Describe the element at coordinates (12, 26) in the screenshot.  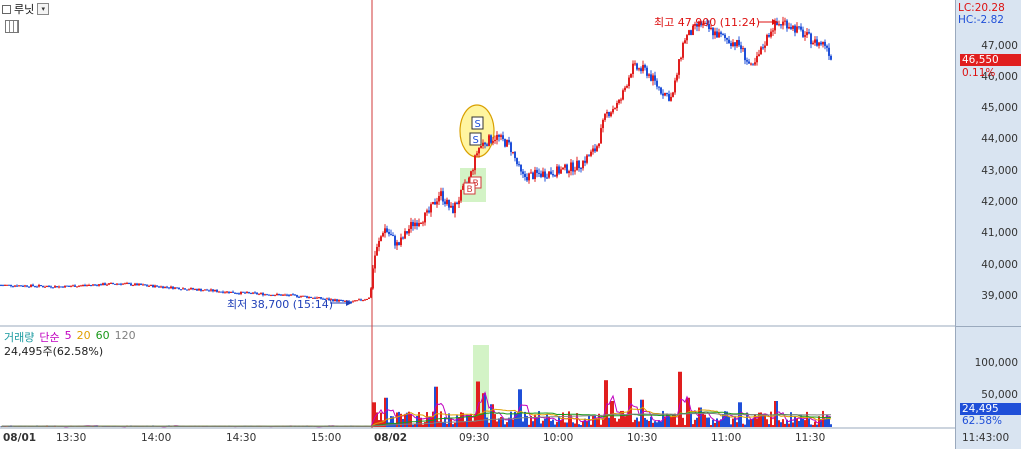
I see `grid-view-icon` at that location.